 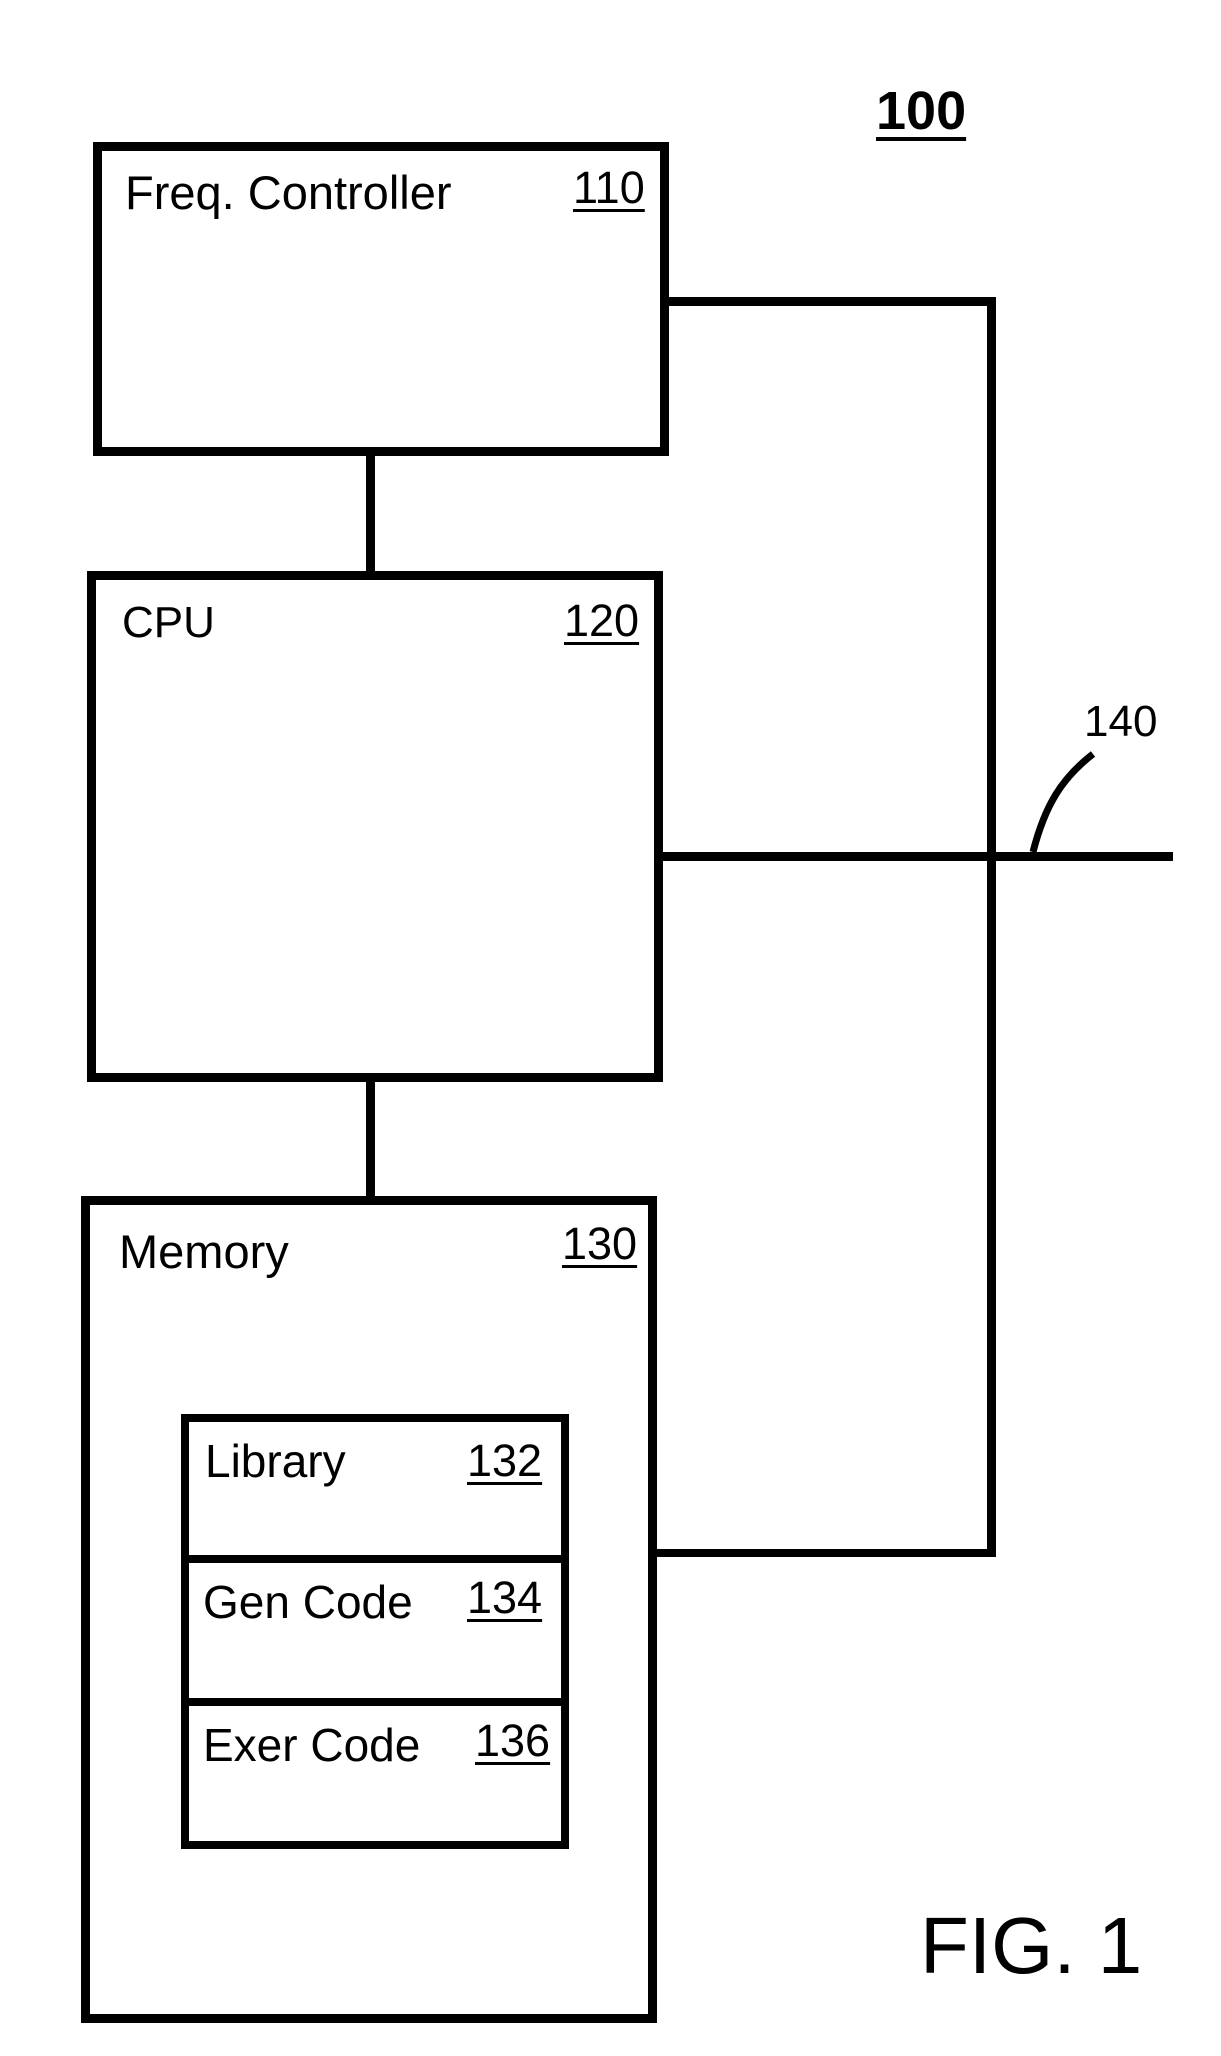 What do you see at coordinates (1031, 1945) in the screenshot?
I see `figure-caption: FIG. 1` at bounding box center [1031, 1945].